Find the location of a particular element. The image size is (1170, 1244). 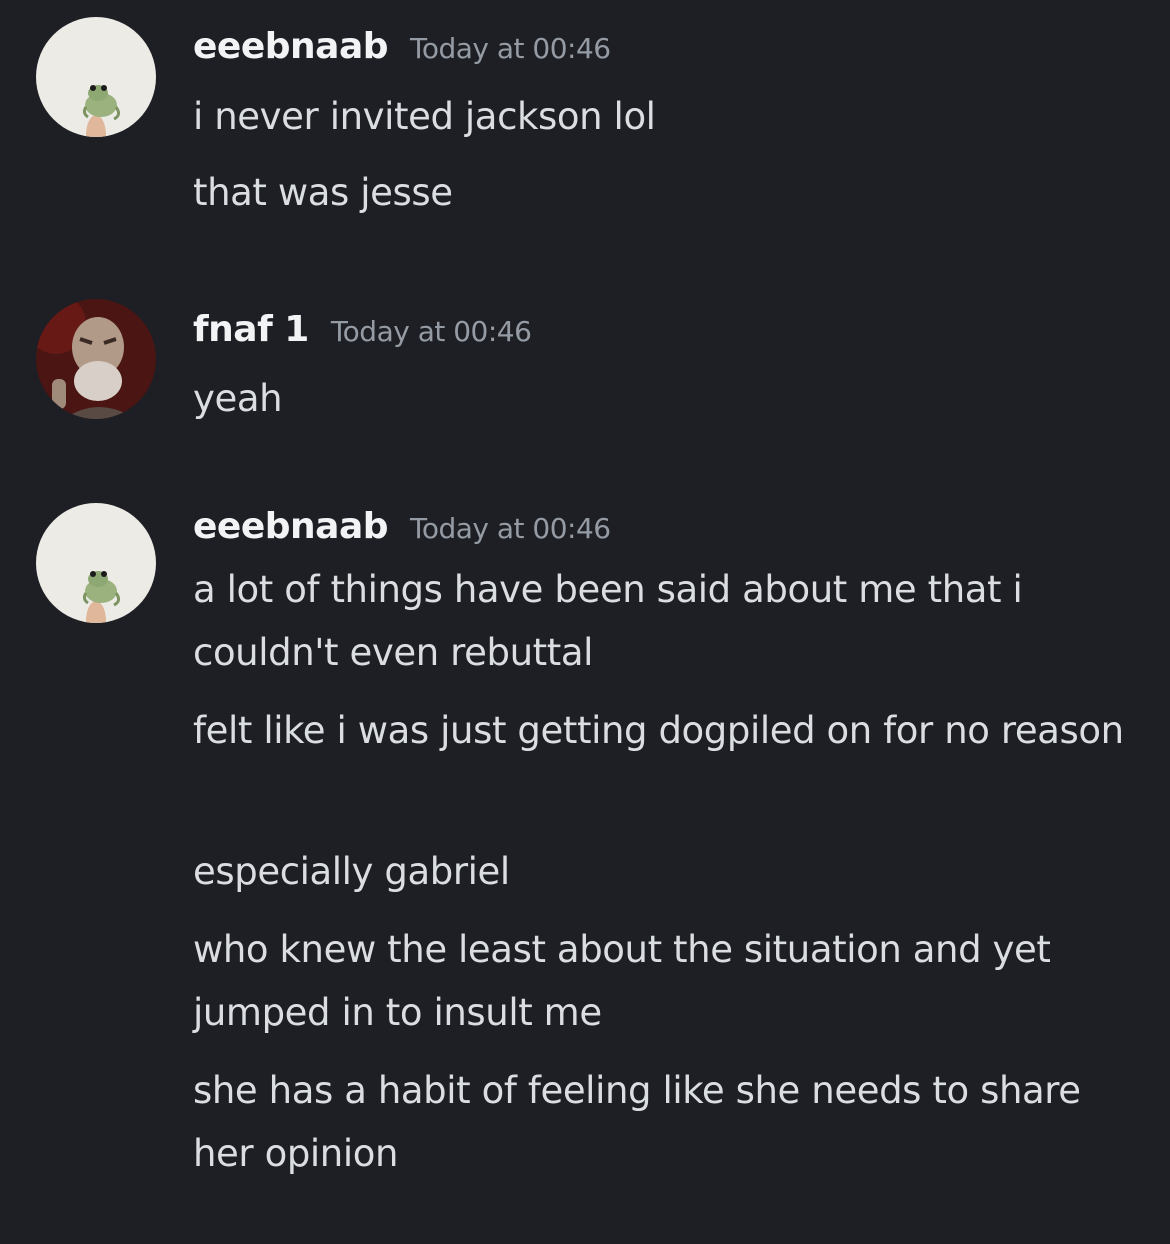

message-line: especially gabriel is located at coordinates (351, 871).